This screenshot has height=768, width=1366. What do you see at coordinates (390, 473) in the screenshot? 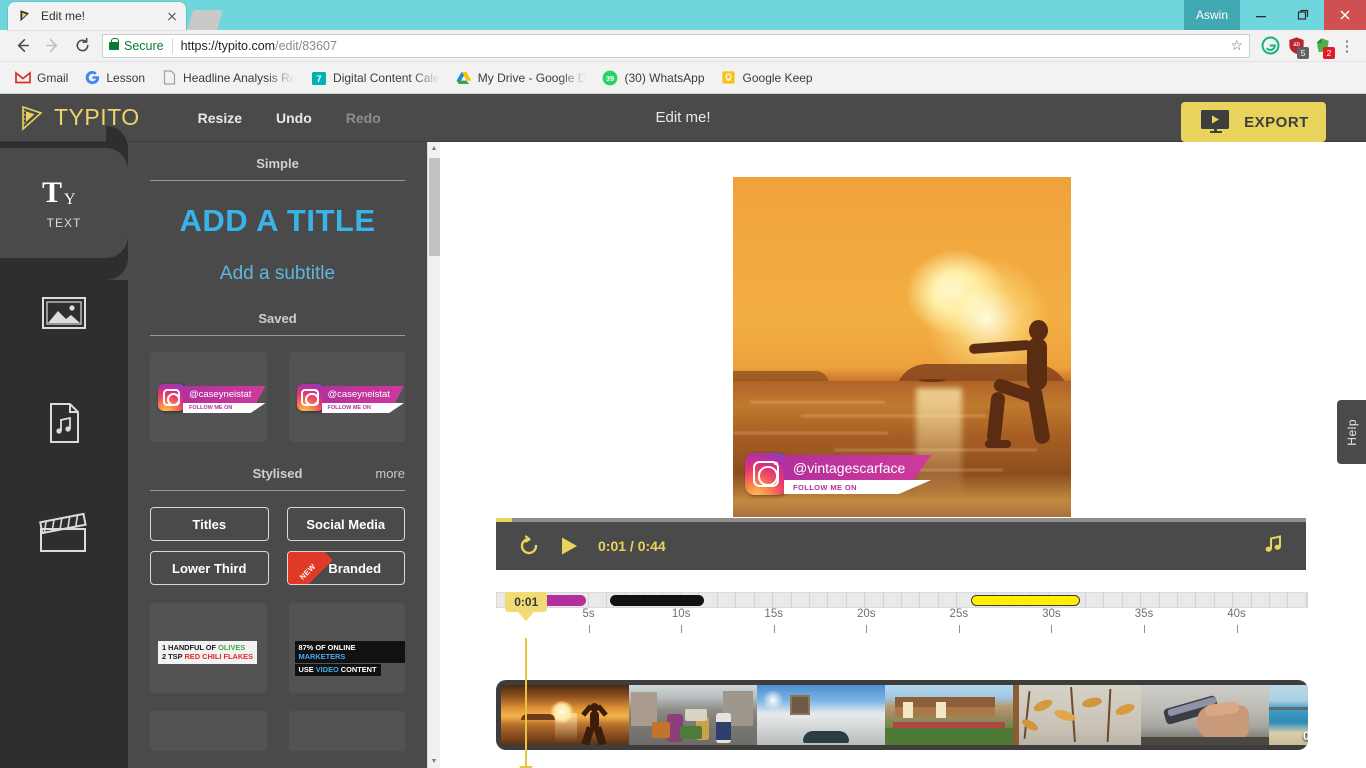
I see `stylised-more-link: more` at bounding box center [390, 473].